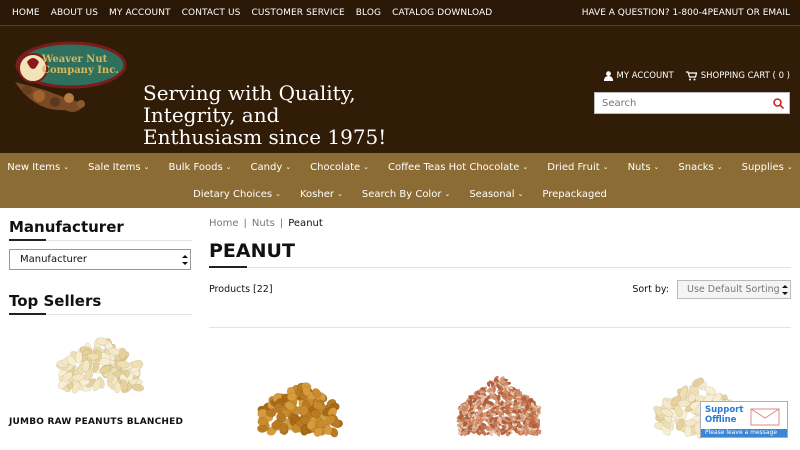  Describe the element at coordinates (233, 194) in the screenshot. I see `nav-item-label: Dietary Choices` at that location.